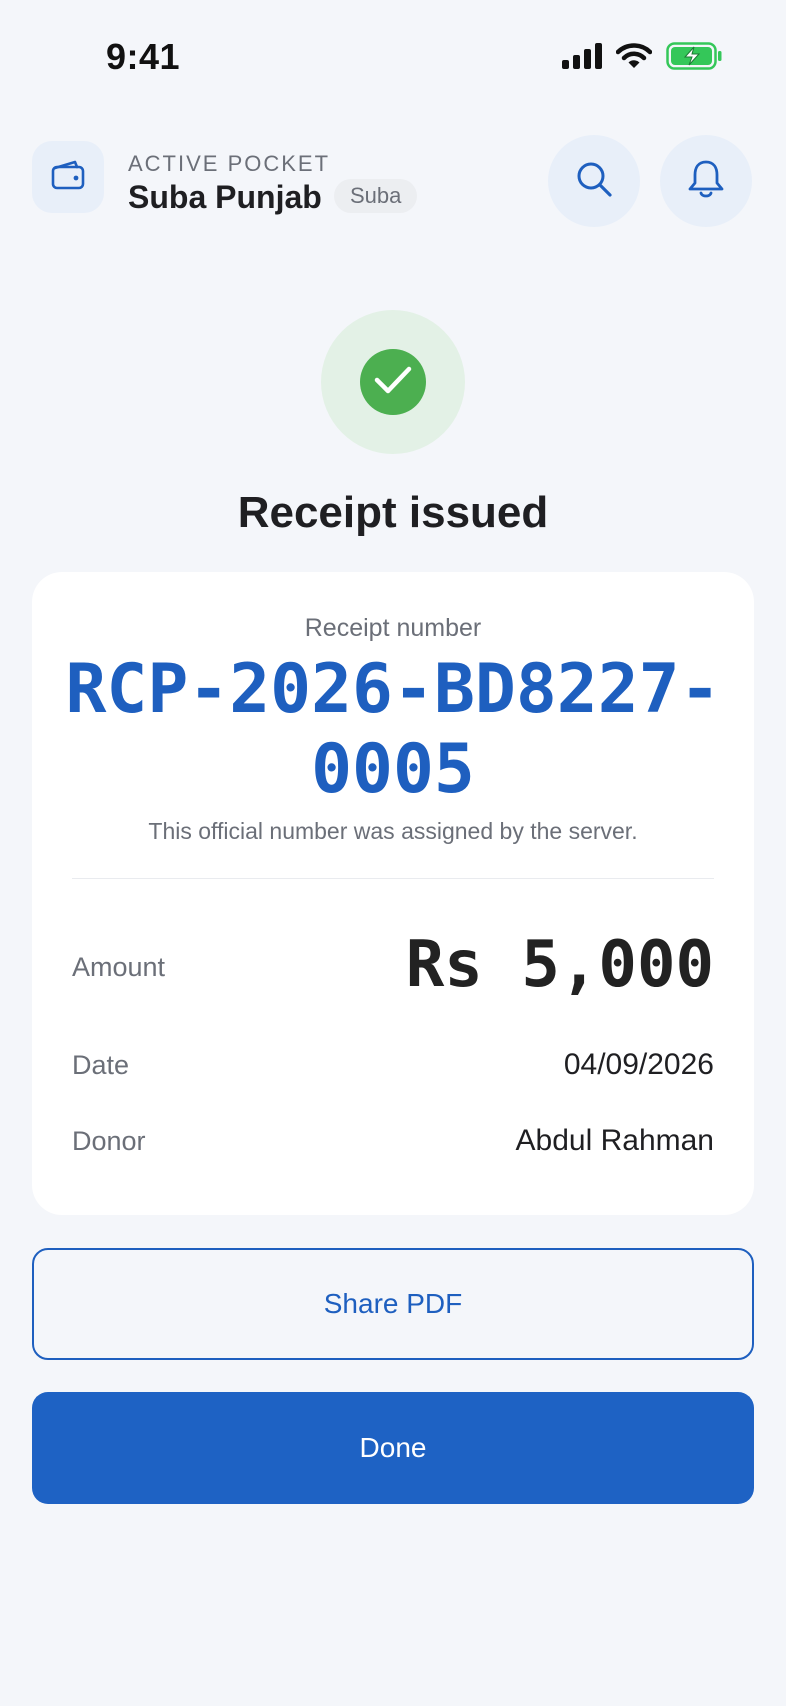  Describe the element at coordinates (393, 1304) in the screenshot. I see `share-pdf-button: Share PDF` at that location.